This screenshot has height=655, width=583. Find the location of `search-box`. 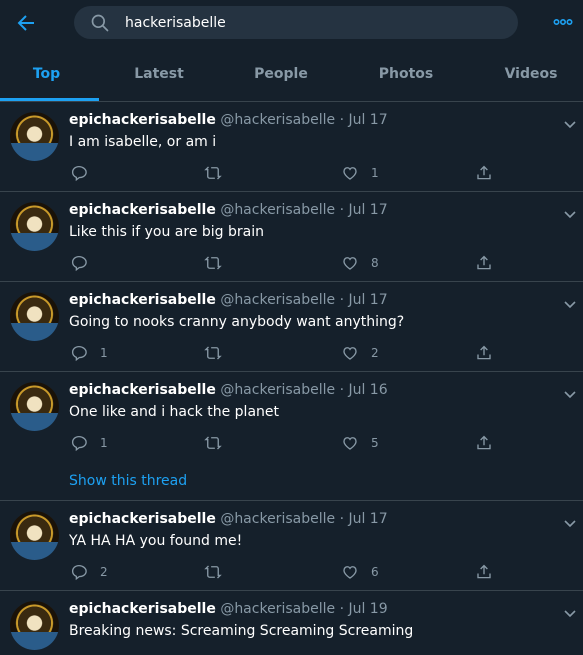

search-box is located at coordinates (296, 22).